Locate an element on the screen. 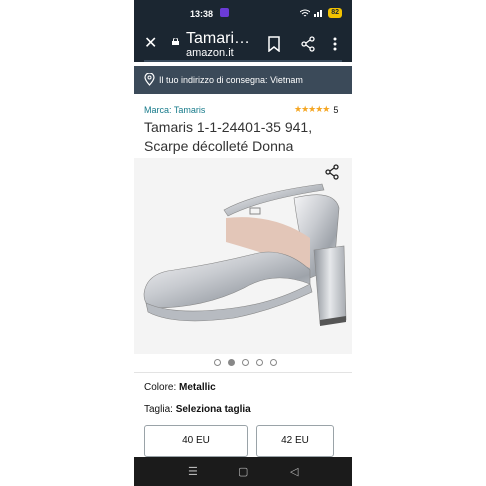 This screenshot has width=486, height=486. image-pagination is located at coordinates (245, 362).